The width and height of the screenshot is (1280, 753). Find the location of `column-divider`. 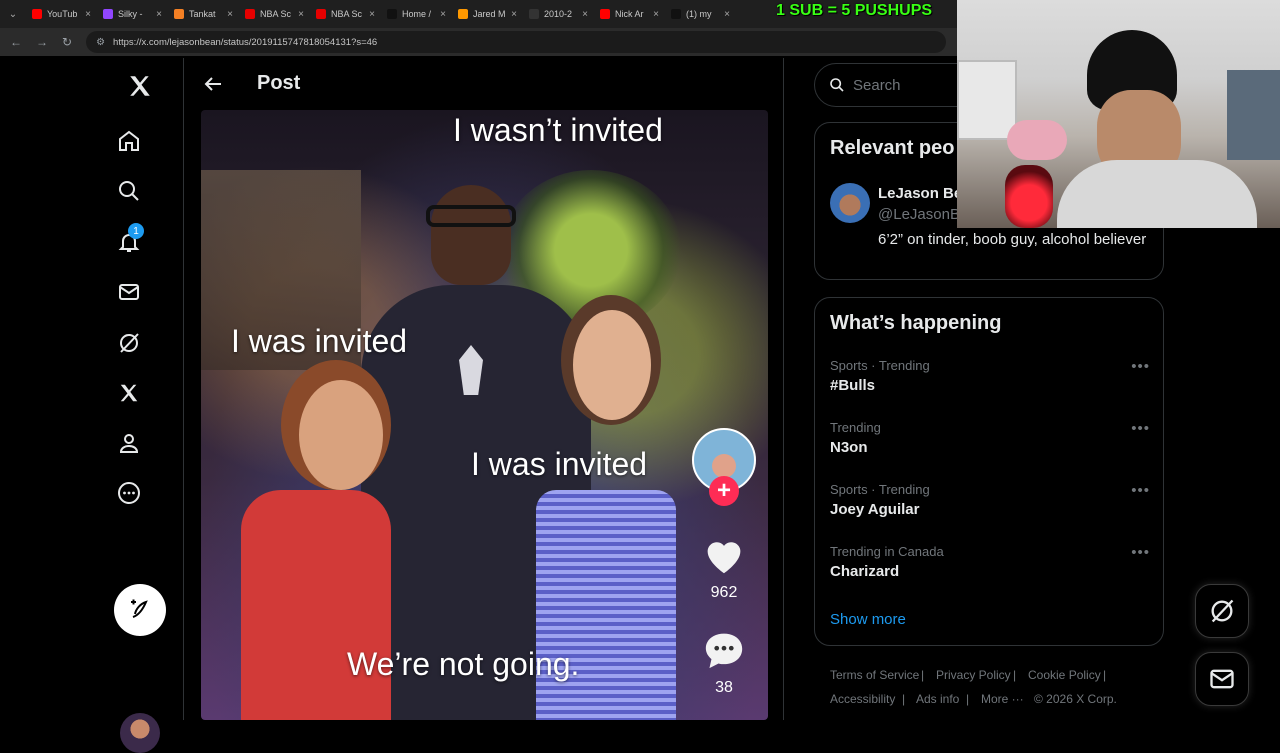

column-divider is located at coordinates (783, 389).